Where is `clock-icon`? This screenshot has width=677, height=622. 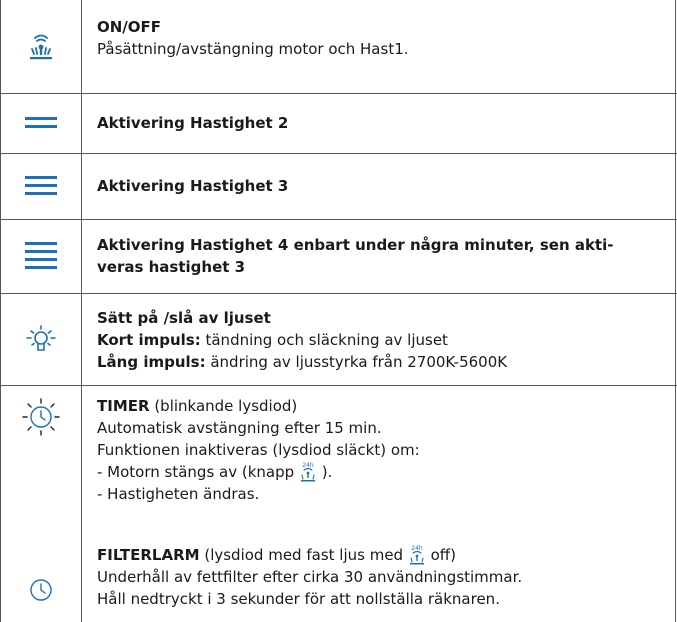 clock-icon is located at coordinates (41, 590).